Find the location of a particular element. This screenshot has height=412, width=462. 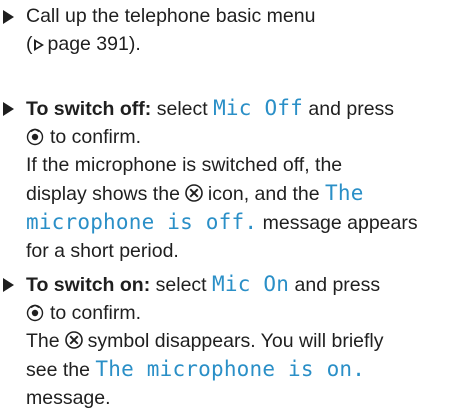

menu-item-mic-off: Mic Off is located at coordinates (258, 108).